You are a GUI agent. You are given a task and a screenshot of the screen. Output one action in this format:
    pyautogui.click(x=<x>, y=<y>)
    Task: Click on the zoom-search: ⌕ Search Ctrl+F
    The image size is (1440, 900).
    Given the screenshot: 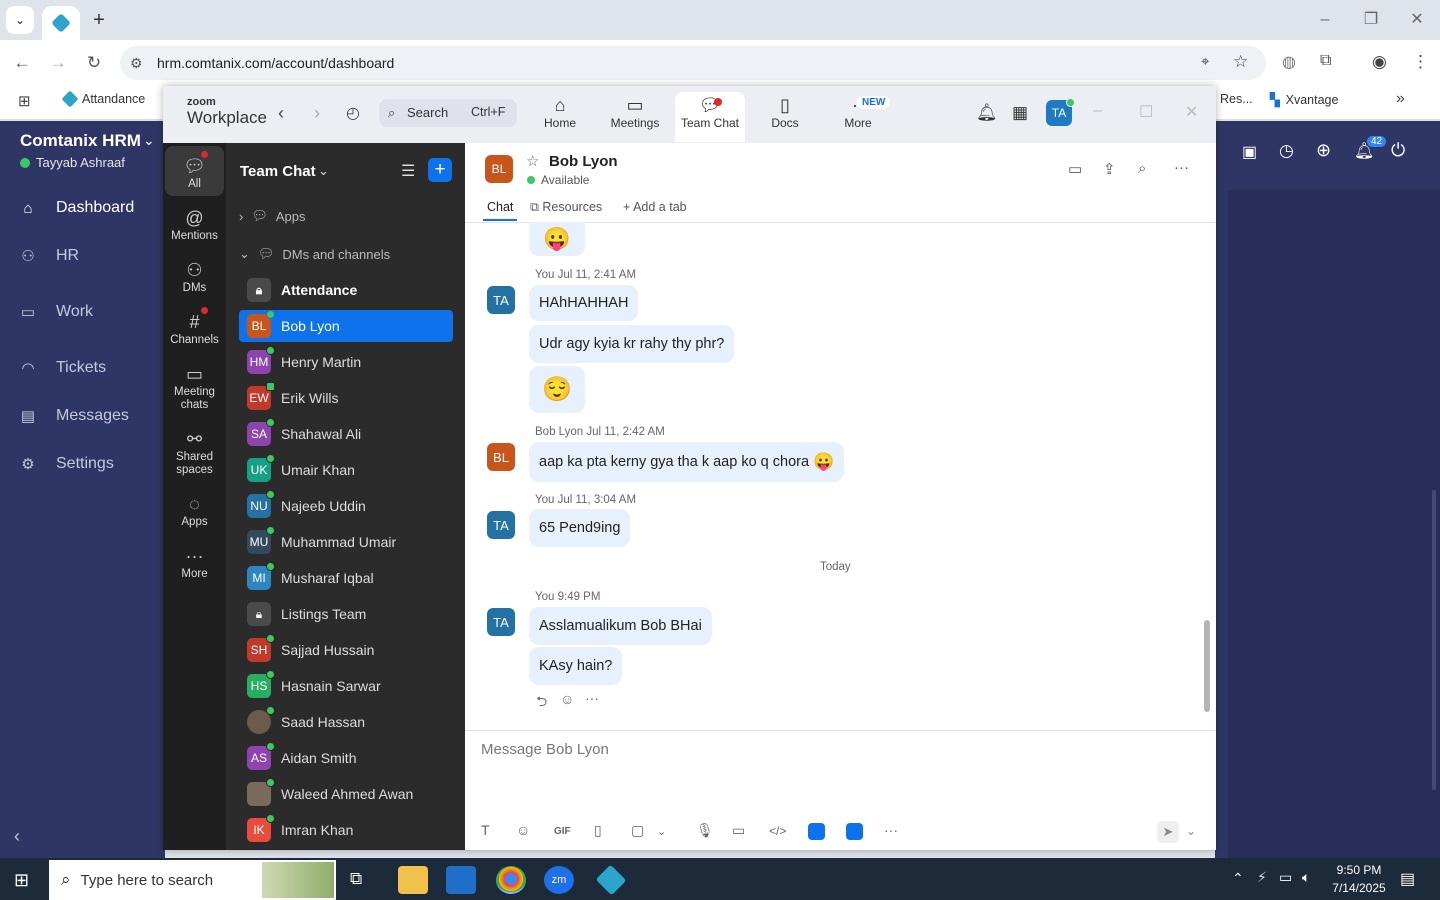 What is the action you would take?
    pyautogui.click(x=448, y=113)
    